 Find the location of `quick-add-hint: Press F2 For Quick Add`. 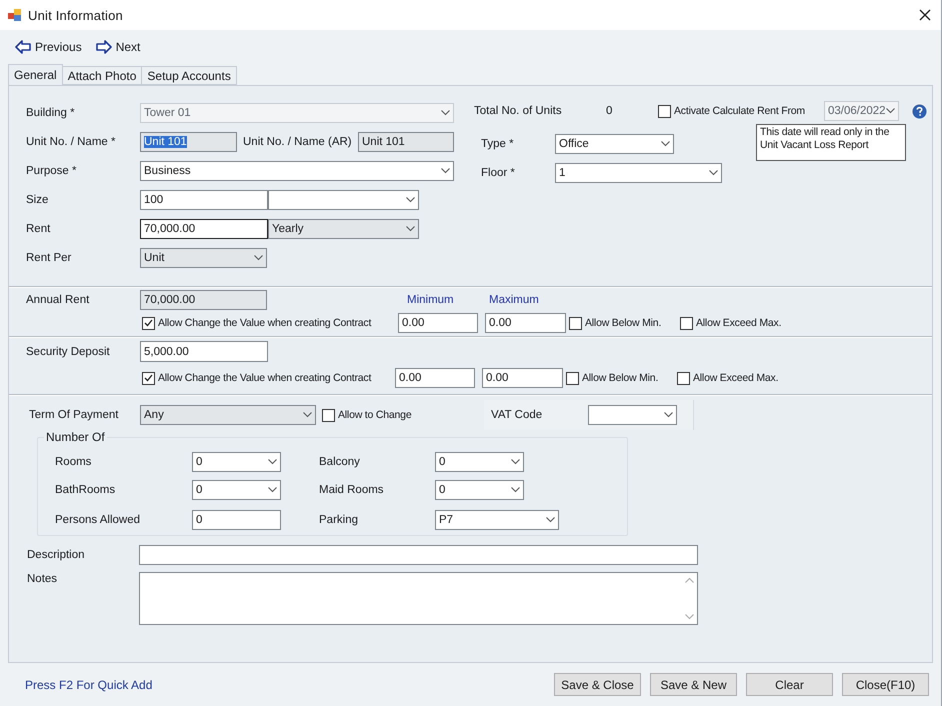

quick-add-hint: Press F2 For Quick Add is located at coordinates (89, 685).